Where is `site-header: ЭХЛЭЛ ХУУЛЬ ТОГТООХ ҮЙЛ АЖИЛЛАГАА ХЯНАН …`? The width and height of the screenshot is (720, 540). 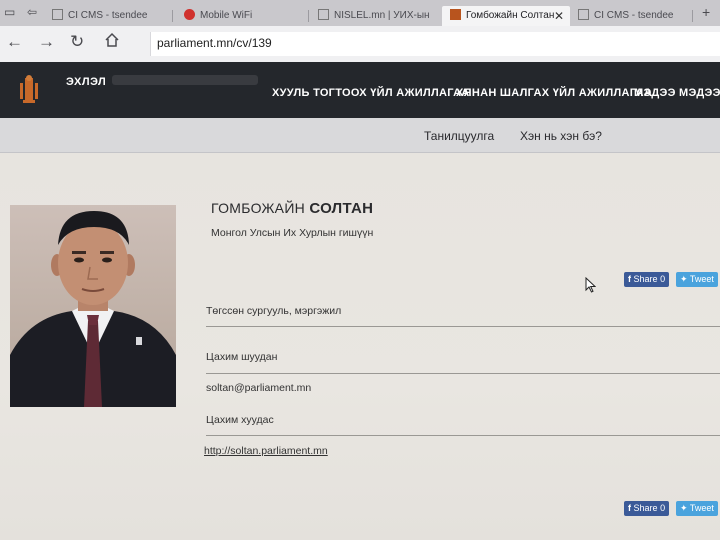 site-header: ЭХЛЭЛ ХУУЛЬ ТОГТООХ ҮЙЛ АЖИЛЛАГАА ХЯНАН … is located at coordinates (360, 90).